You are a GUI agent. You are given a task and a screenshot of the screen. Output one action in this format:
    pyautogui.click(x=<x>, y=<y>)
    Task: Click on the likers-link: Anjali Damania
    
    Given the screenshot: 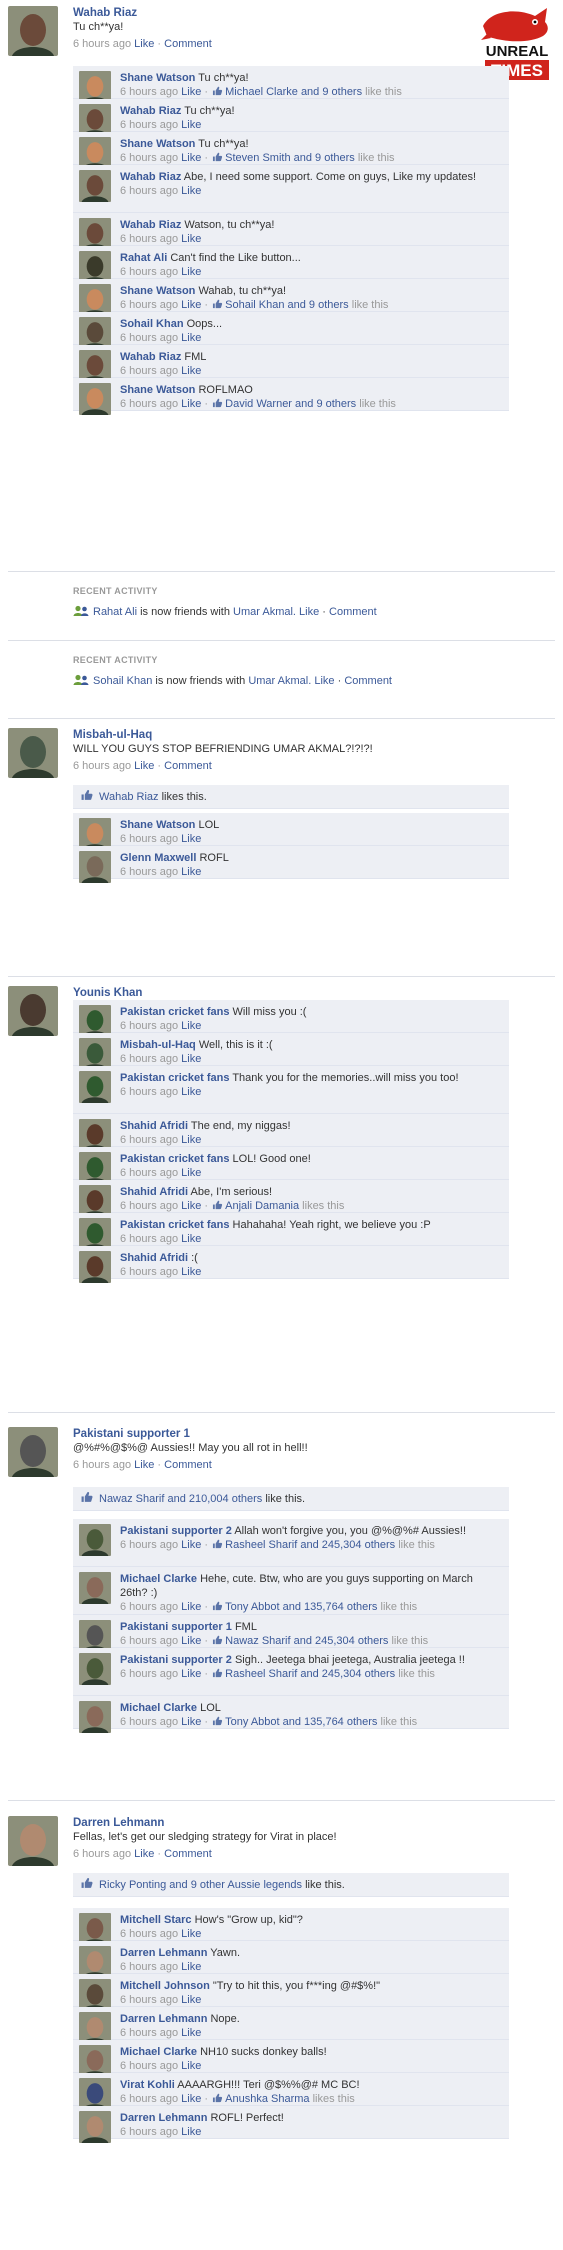 What is the action you would take?
    pyautogui.click(x=262, y=1206)
    